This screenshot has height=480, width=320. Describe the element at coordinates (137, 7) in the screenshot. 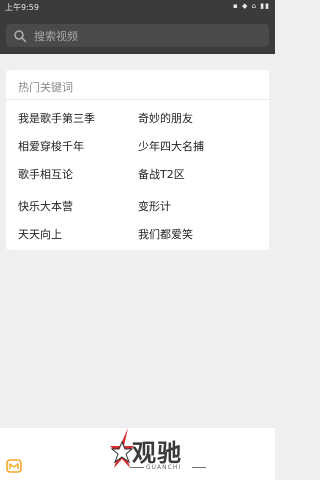

I see `status-bar: 上午9:59 ▪ ◆ ⌂ ▮▮` at that location.